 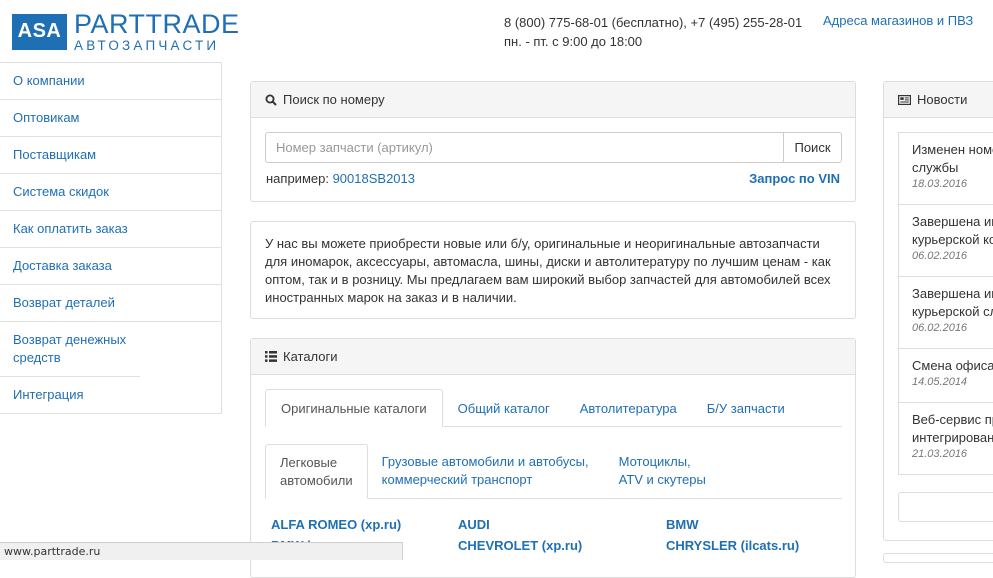 What do you see at coordinates (354, 408) in the screenshot?
I see `tab-original-catalogs: Оригинальные каталоги` at bounding box center [354, 408].